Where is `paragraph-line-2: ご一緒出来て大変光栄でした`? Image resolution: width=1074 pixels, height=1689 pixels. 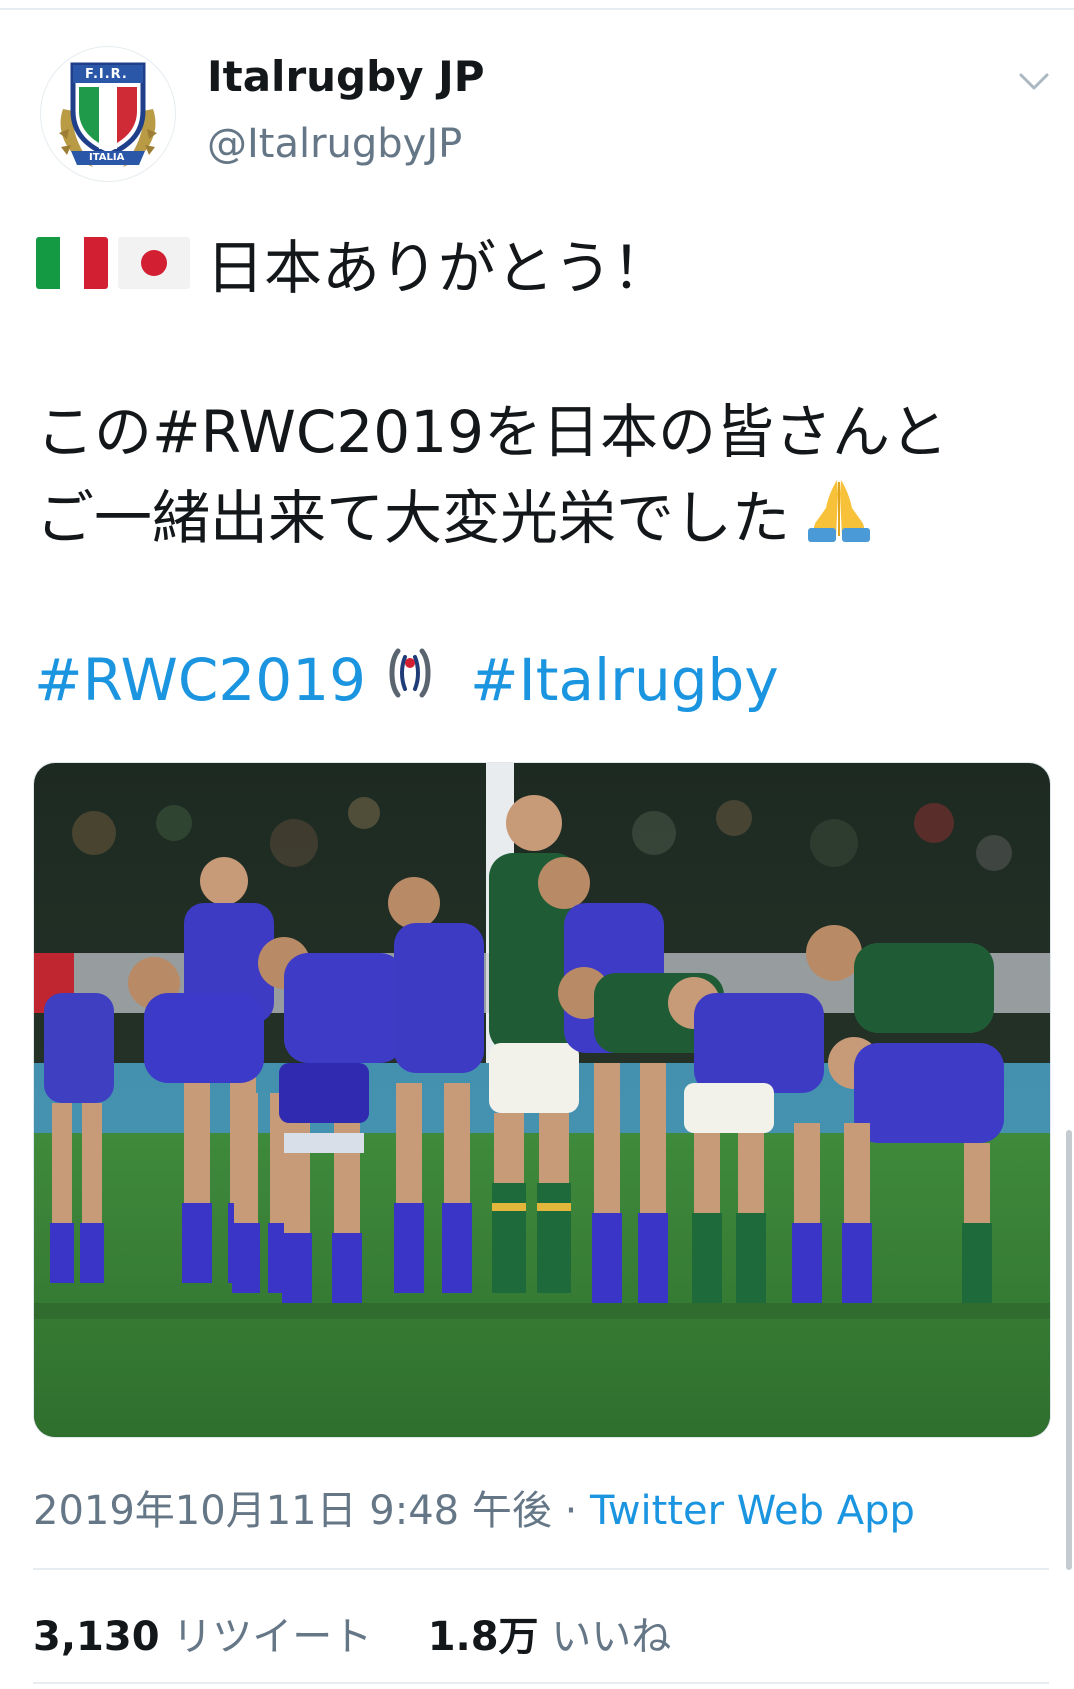
paragraph-line-2: ご一緒出来て大変光栄でした is located at coordinates (413, 518).